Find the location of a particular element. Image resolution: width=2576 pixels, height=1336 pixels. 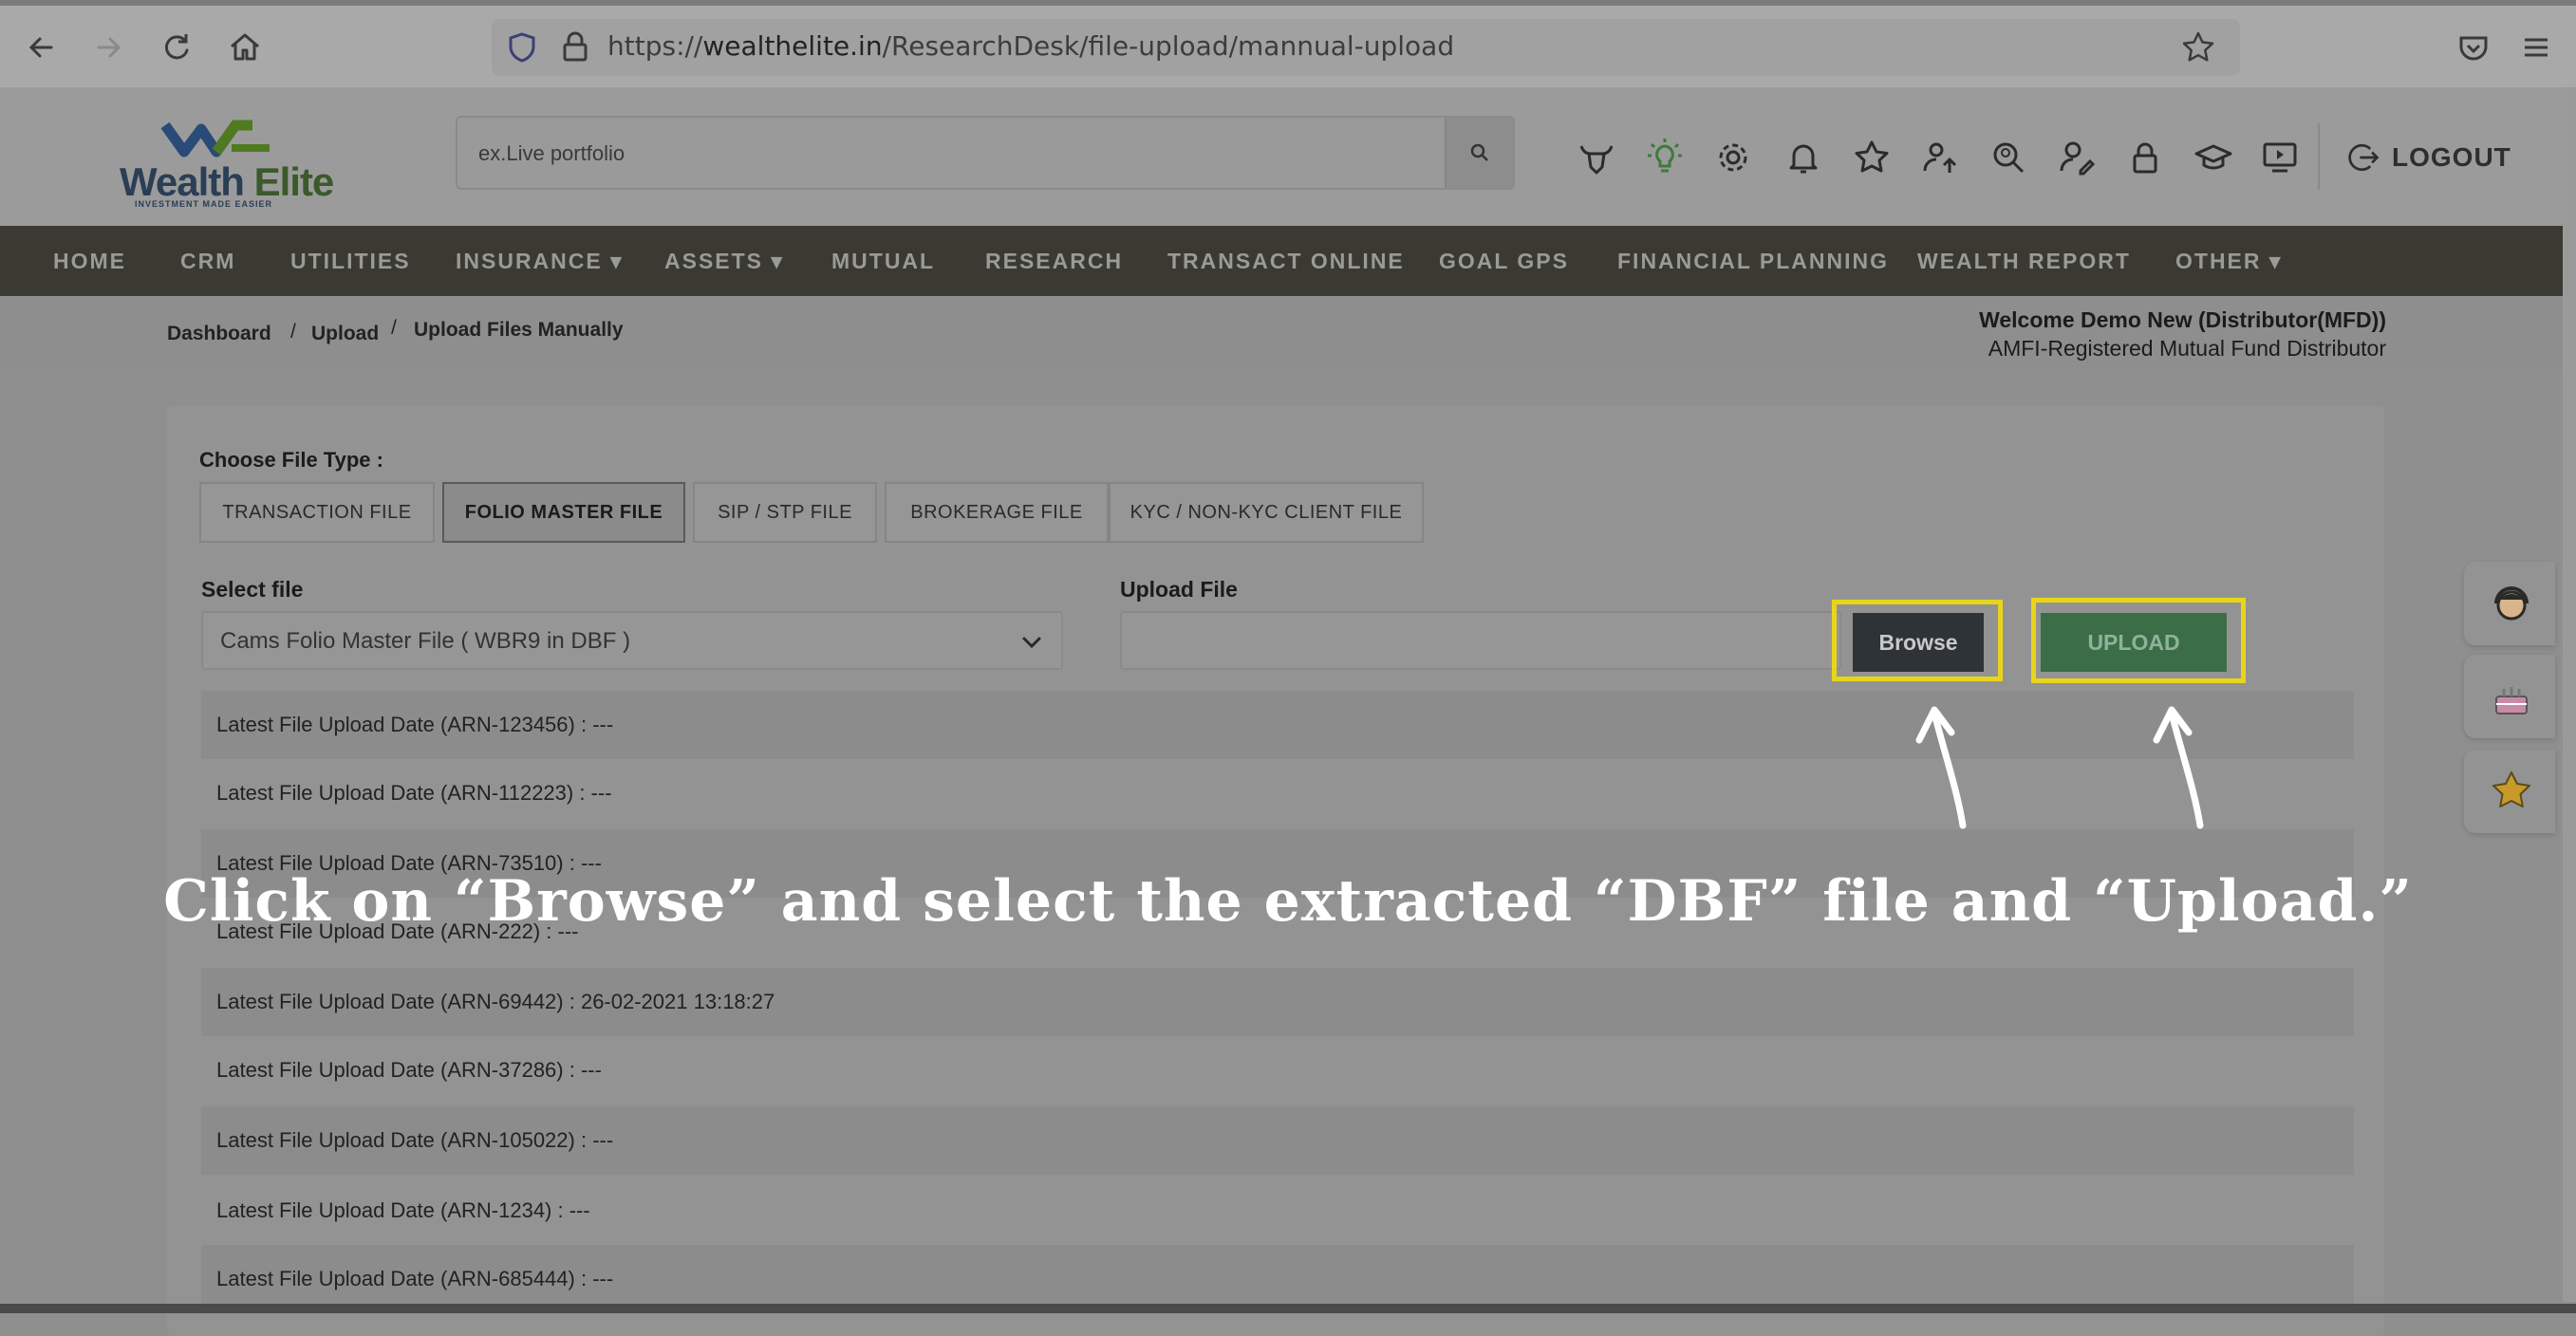

breadcrumb-current: Upload Files Manually is located at coordinates (519, 330).